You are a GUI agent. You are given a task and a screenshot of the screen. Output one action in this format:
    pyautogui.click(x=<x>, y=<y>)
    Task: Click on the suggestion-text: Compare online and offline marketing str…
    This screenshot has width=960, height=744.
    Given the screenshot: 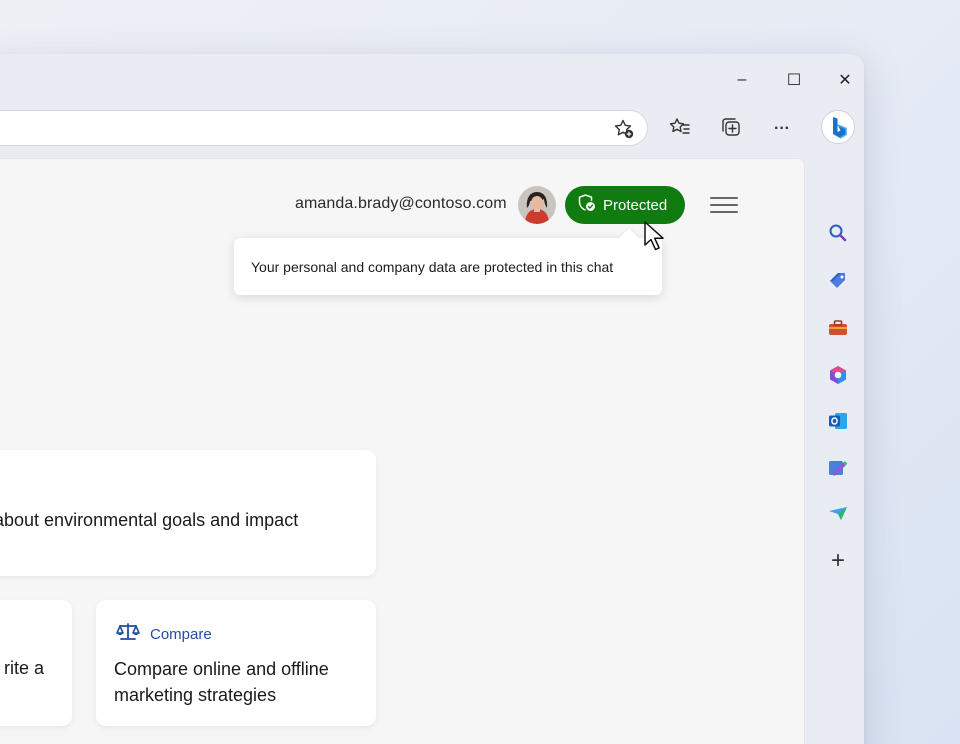 What is the action you would take?
    pyautogui.click(x=221, y=682)
    